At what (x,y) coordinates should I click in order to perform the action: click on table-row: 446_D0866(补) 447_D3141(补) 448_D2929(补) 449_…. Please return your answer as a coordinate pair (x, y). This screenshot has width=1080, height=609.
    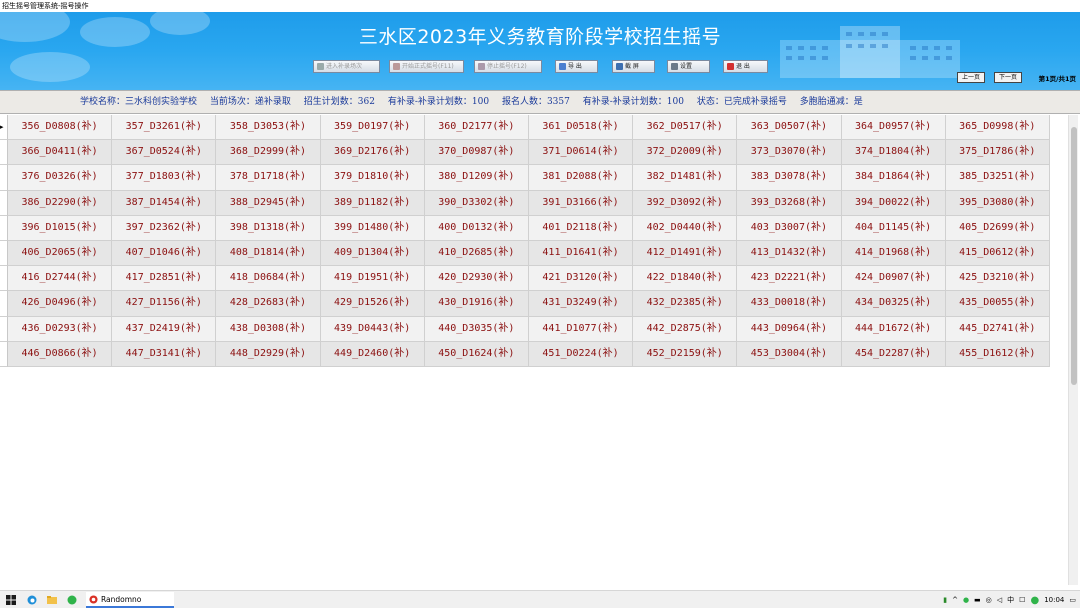
    Looking at the image, I should click on (525, 354).